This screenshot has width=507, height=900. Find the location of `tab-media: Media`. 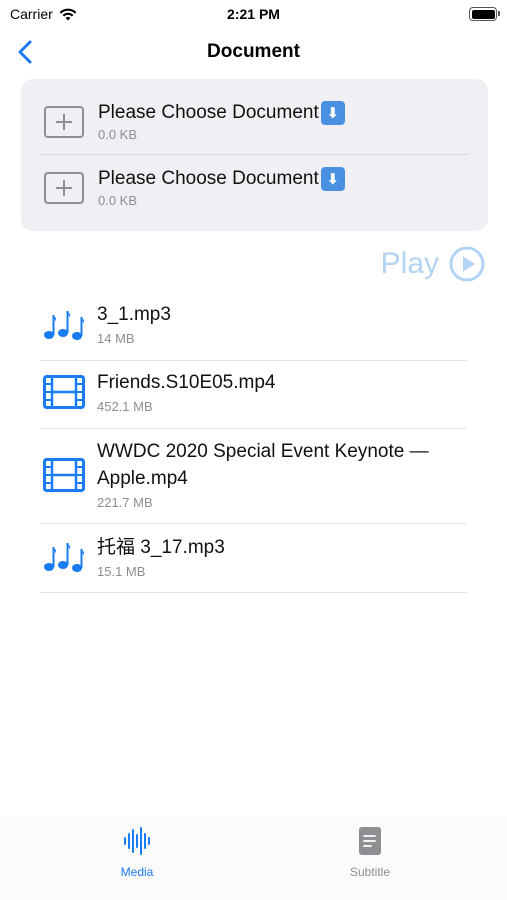

tab-media: Media is located at coordinates (137, 852).